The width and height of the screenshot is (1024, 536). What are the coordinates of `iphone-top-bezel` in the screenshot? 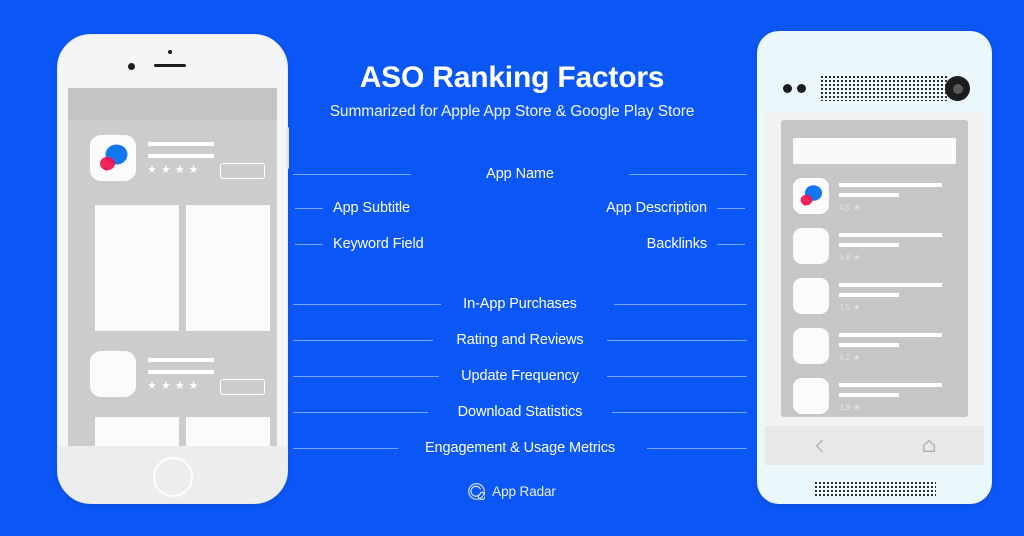 It's located at (172, 61).